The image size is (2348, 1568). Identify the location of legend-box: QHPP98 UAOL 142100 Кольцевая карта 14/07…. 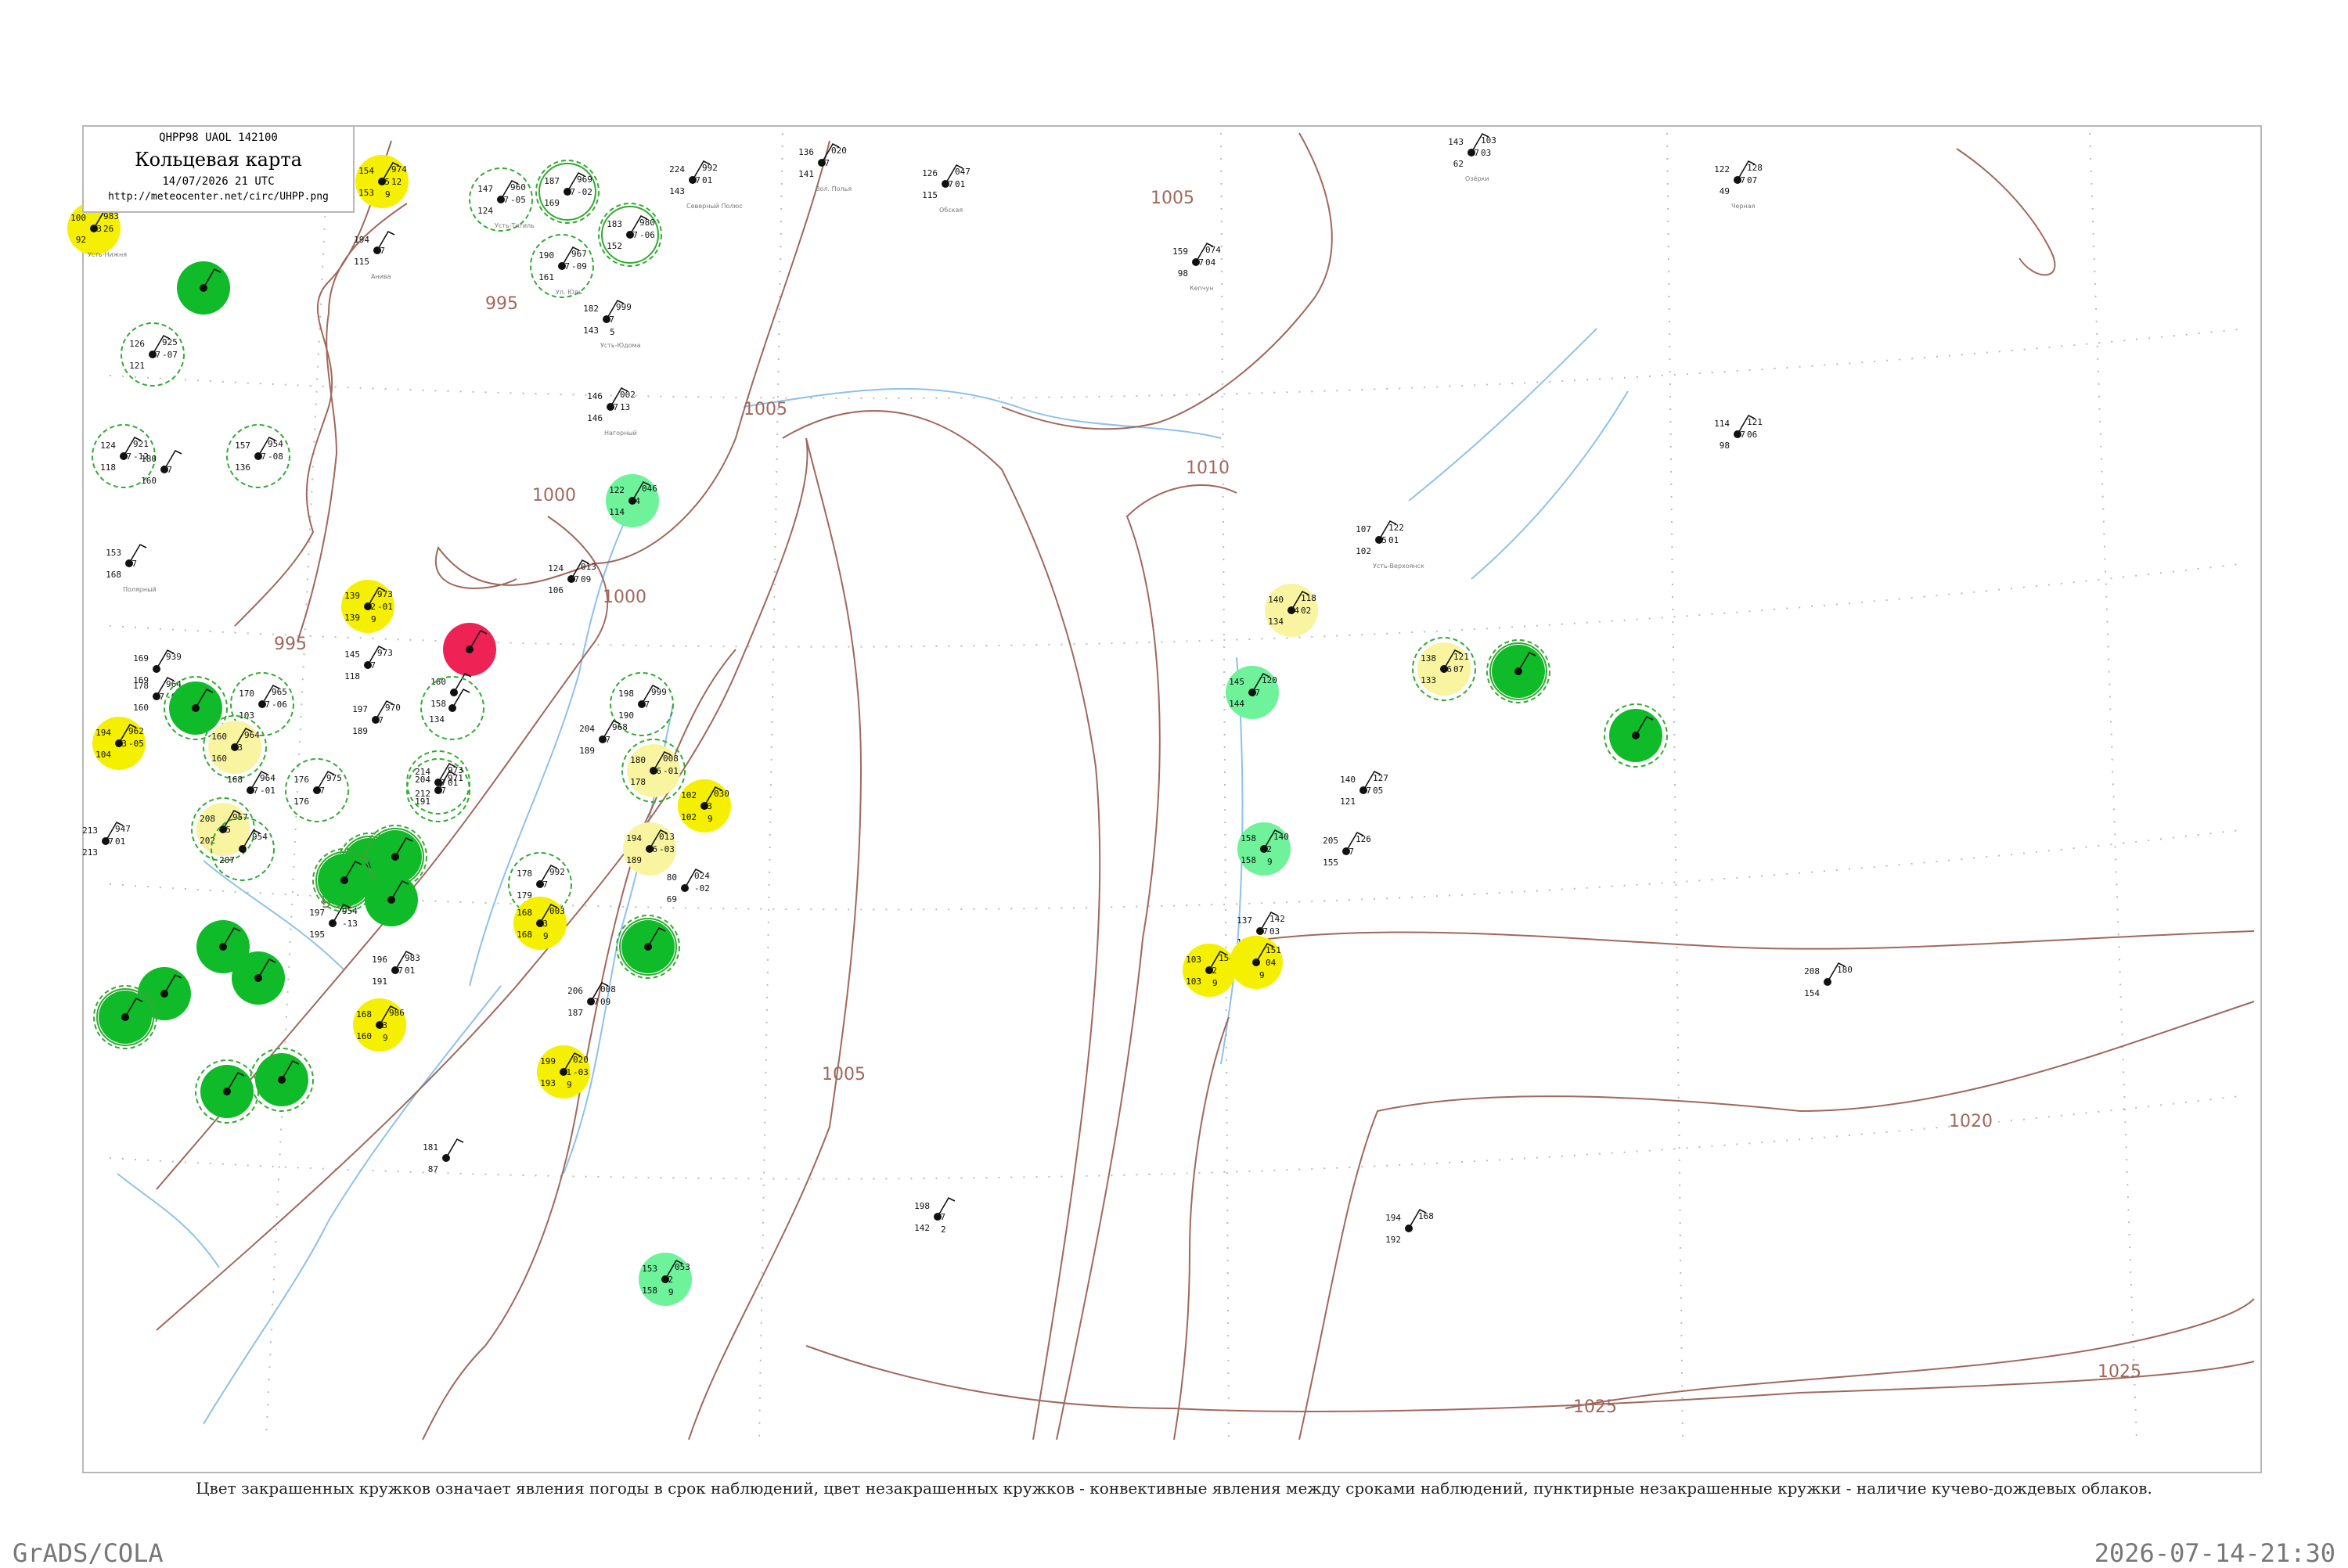
(218, 169).